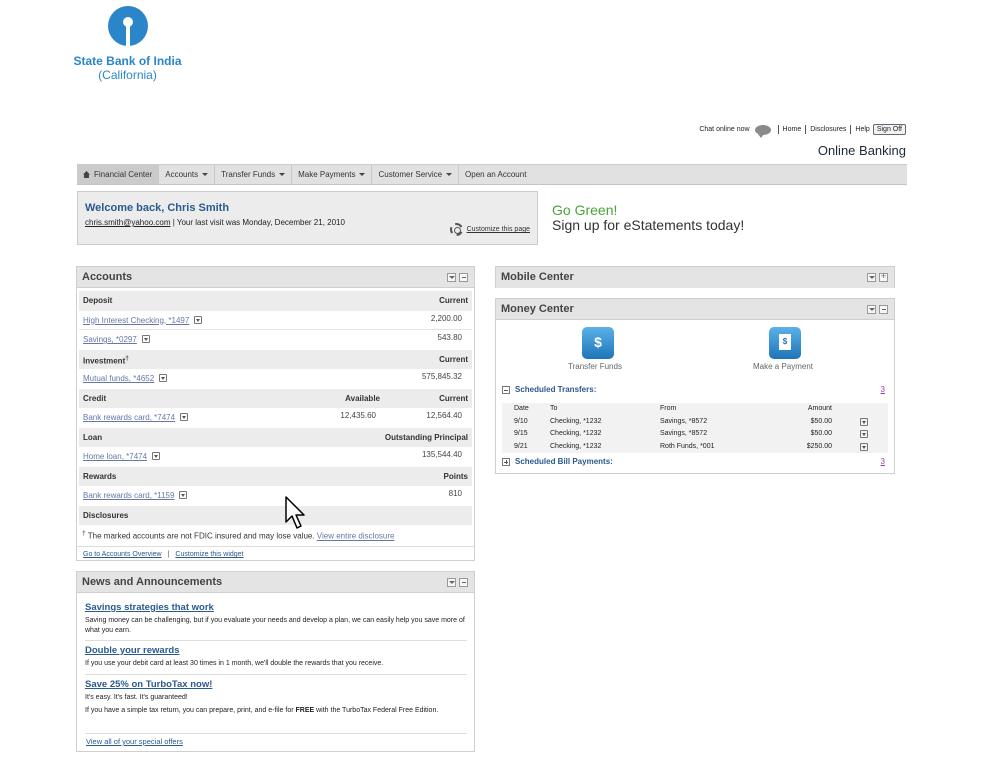 This screenshot has width=1000, height=777. Describe the element at coordinates (275, 496) in the screenshot. I see `account-row: Bank rewards card, *1159 810` at that location.